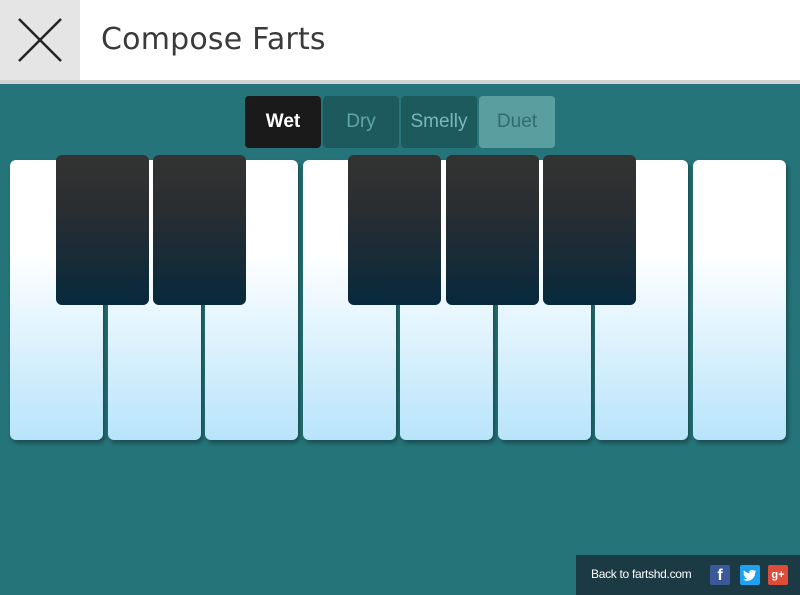 This screenshot has width=800, height=595. I want to click on tab-wet: Wet, so click(283, 122).